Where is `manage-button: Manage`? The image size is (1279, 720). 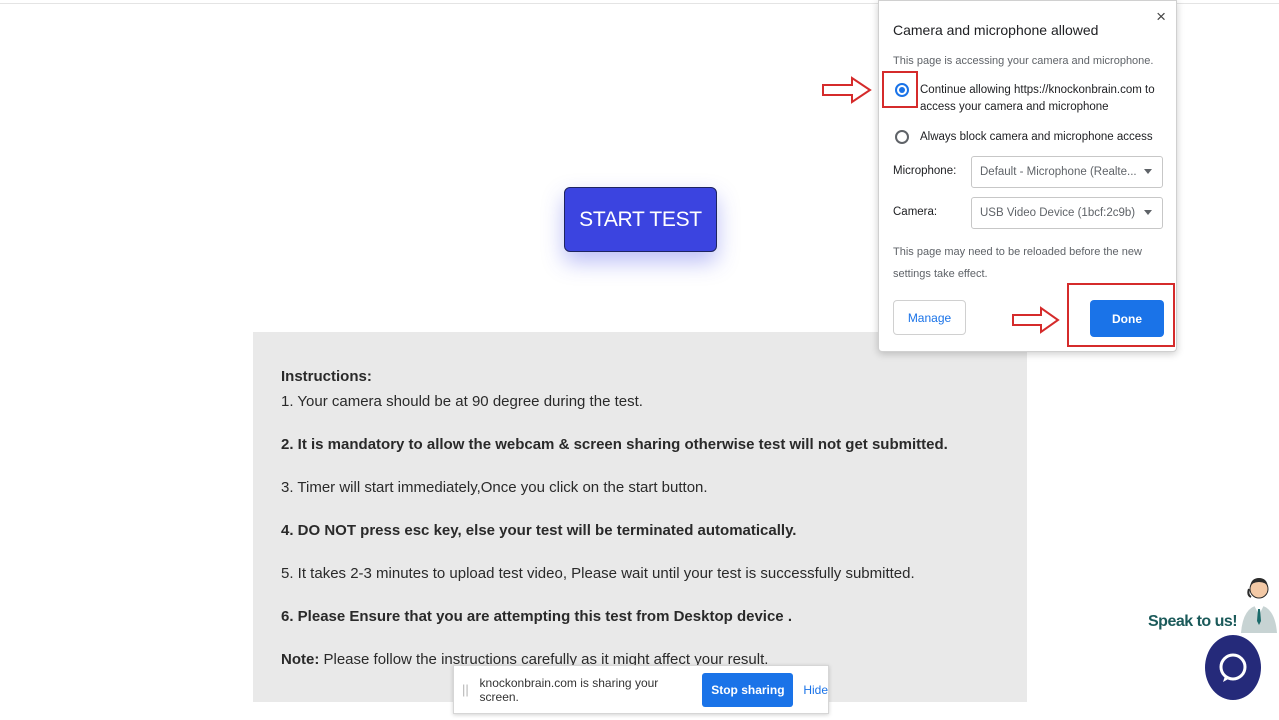 manage-button: Manage is located at coordinates (929, 317).